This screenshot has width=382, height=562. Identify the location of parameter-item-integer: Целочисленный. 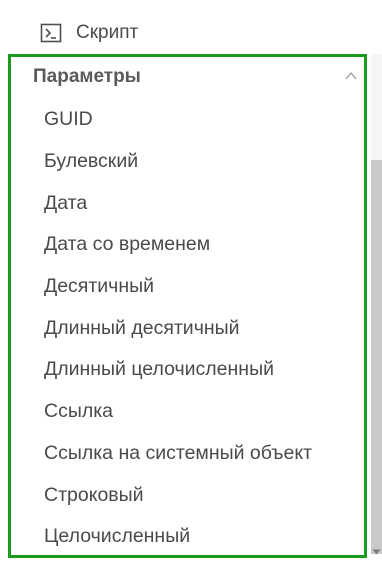
(178, 537).